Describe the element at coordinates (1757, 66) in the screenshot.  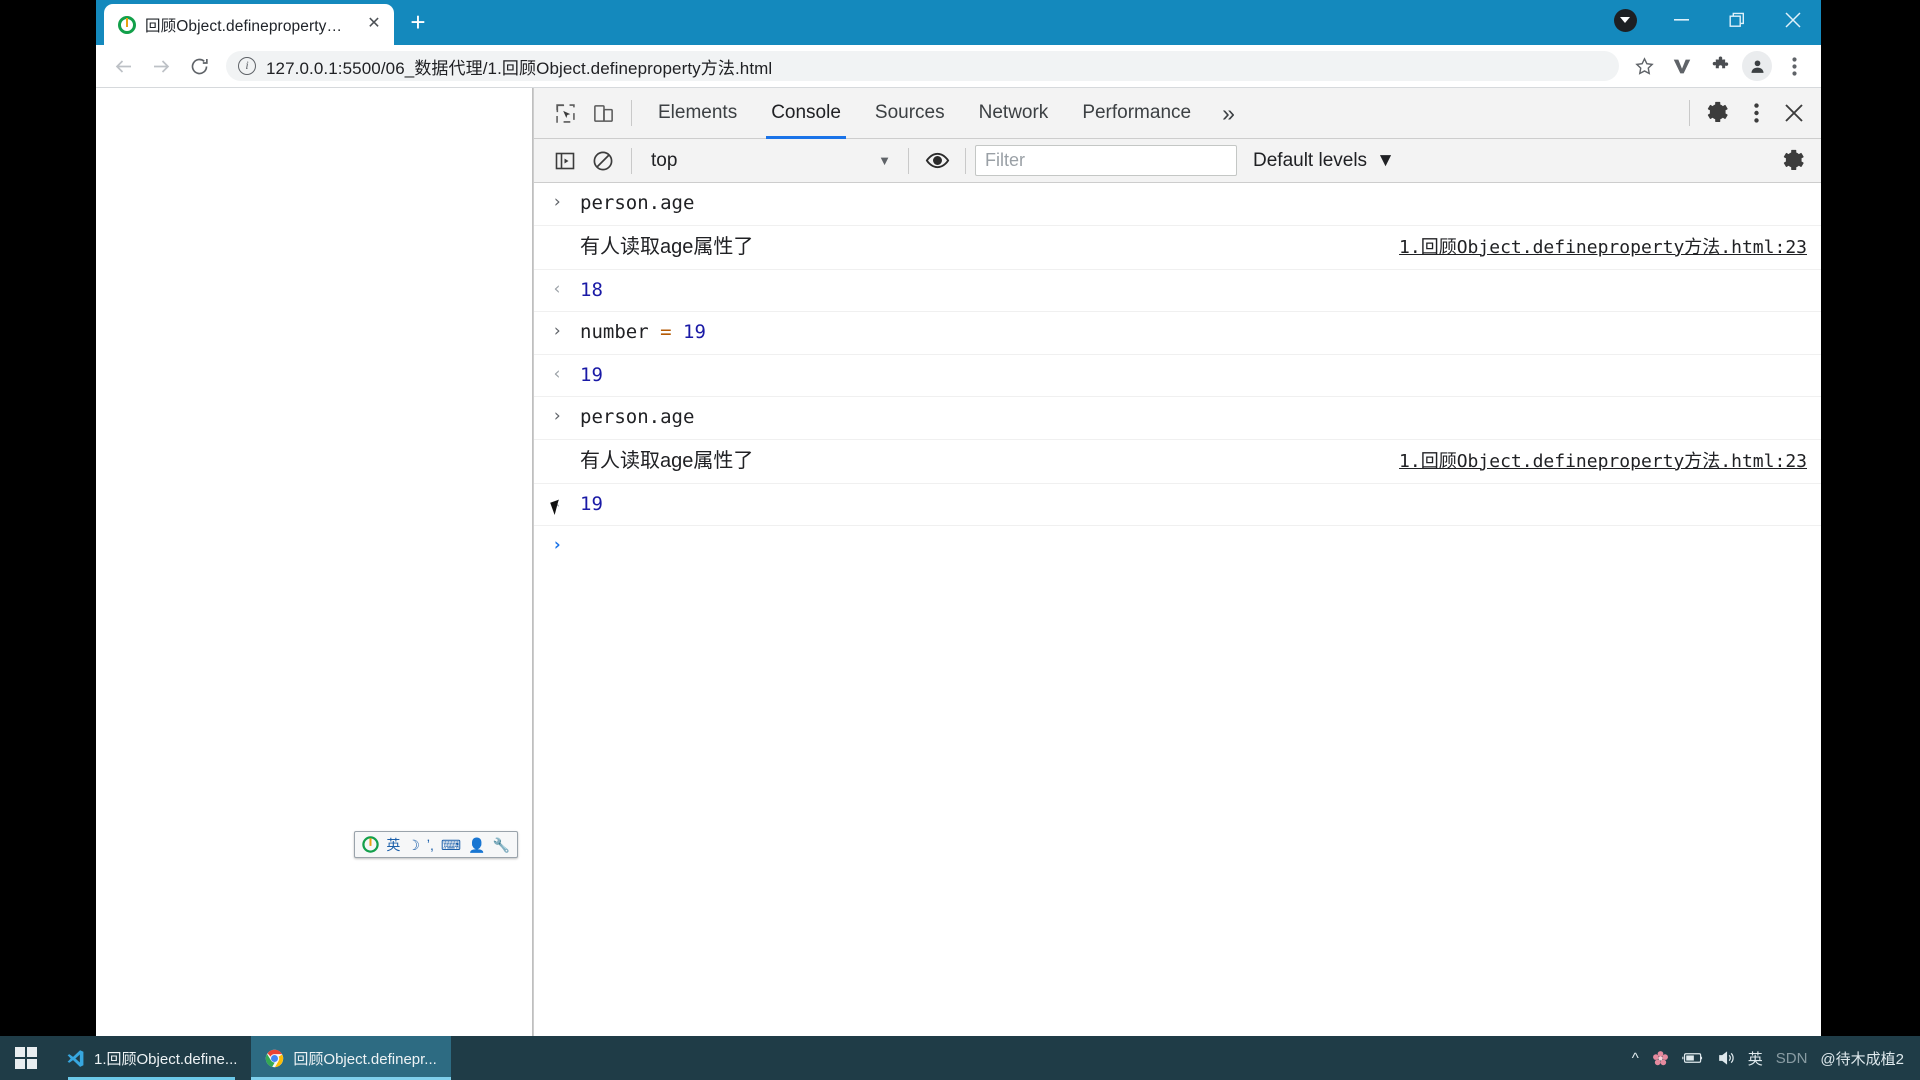
I see `avatar-icon` at that location.